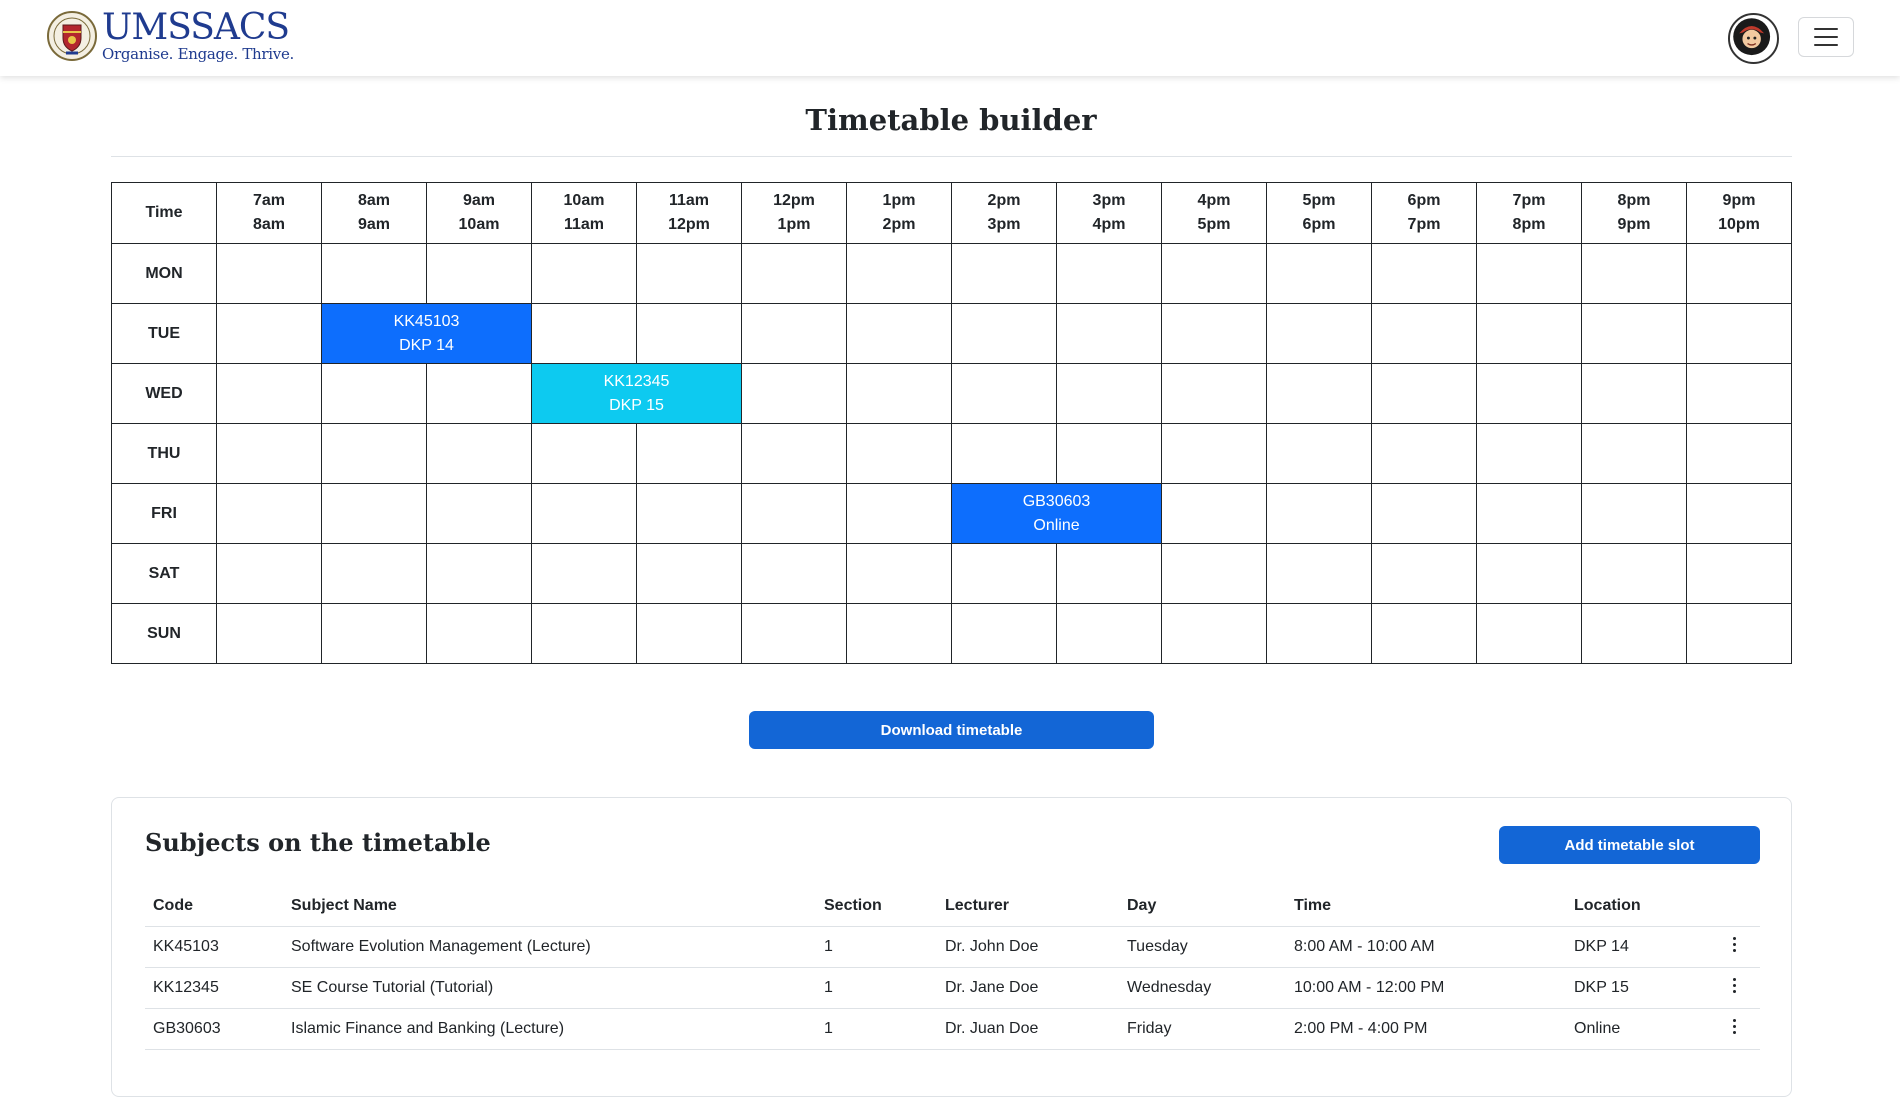  I want to click on hamburger-menu-button, so click(1826, 37).